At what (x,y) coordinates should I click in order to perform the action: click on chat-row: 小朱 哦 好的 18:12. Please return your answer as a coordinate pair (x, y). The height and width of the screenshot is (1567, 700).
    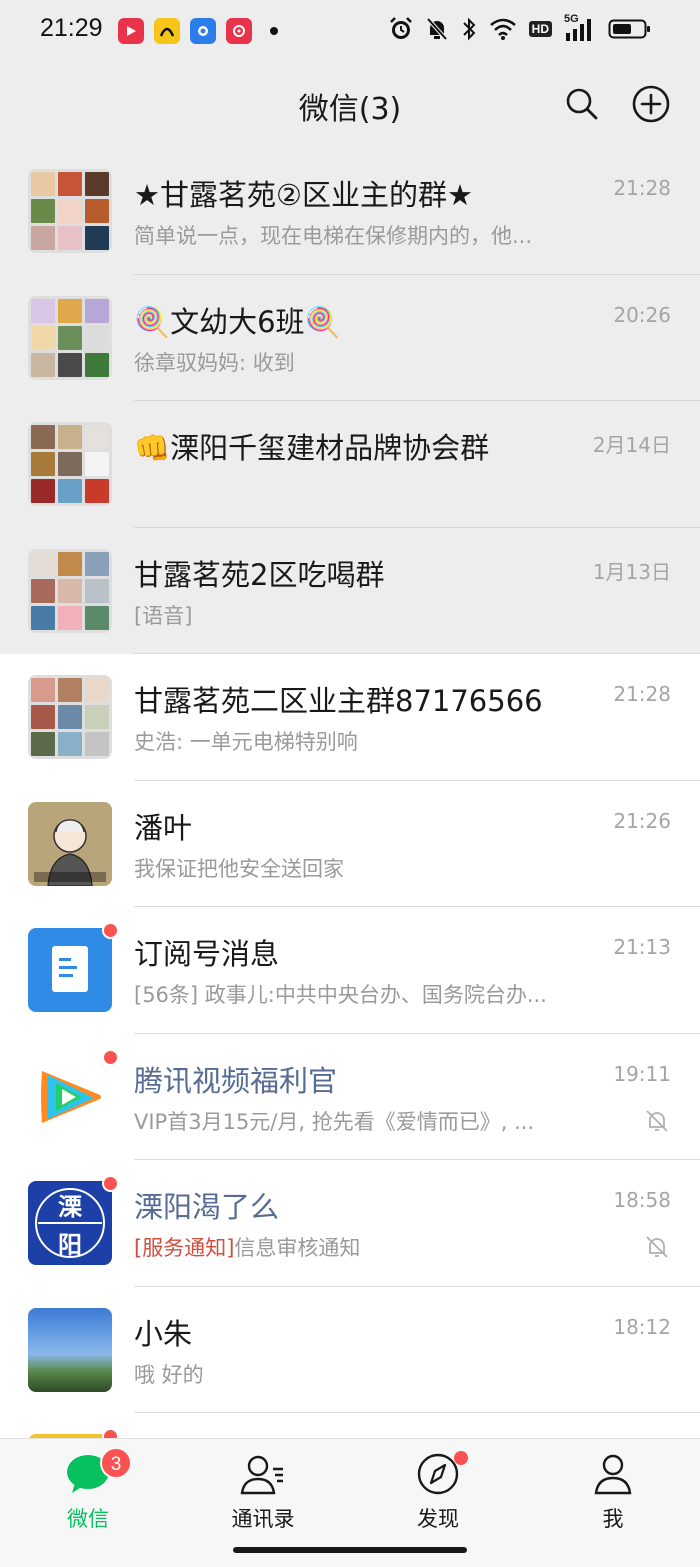
    Looking at the image, I should click on (350, 1350).